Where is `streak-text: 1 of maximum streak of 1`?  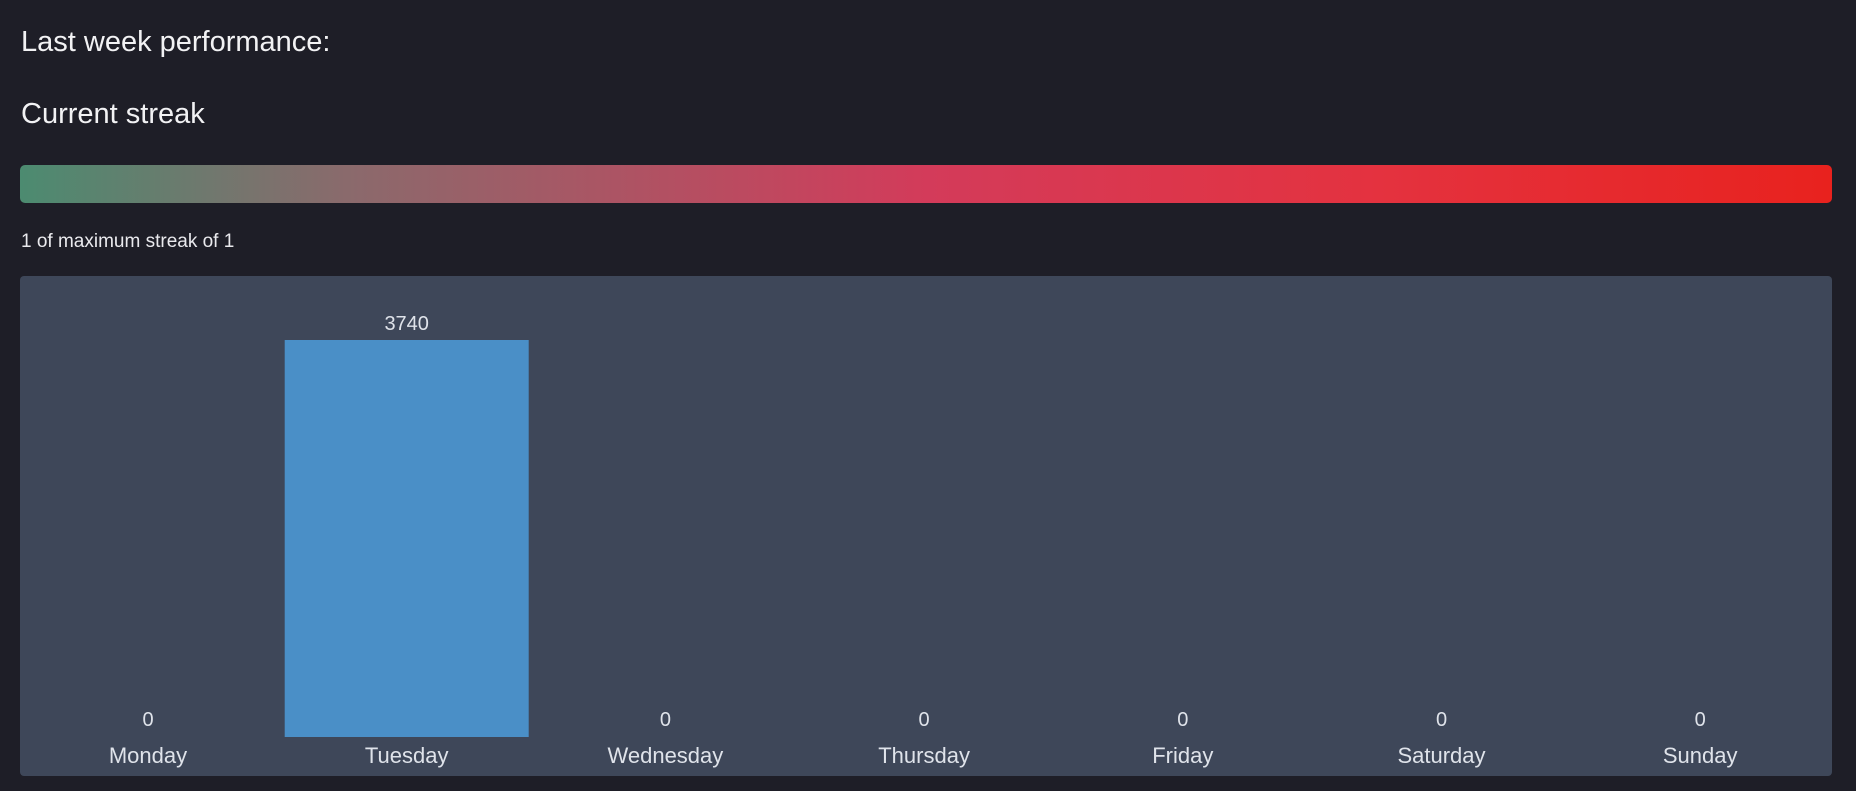
streak-text: 1 of maximum streak of 1 is located at coordinates (128, 241).